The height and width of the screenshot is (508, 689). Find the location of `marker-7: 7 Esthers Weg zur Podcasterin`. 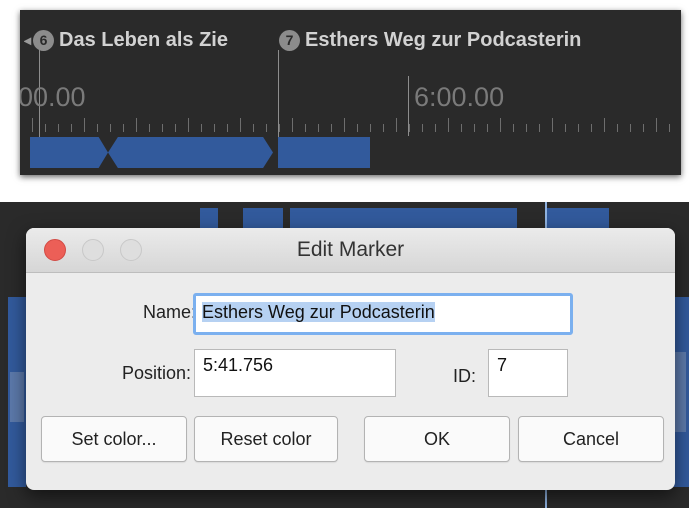

marker-7: 7 Esthers Weg zur Podcasterin is located at coordinates (479, 40).